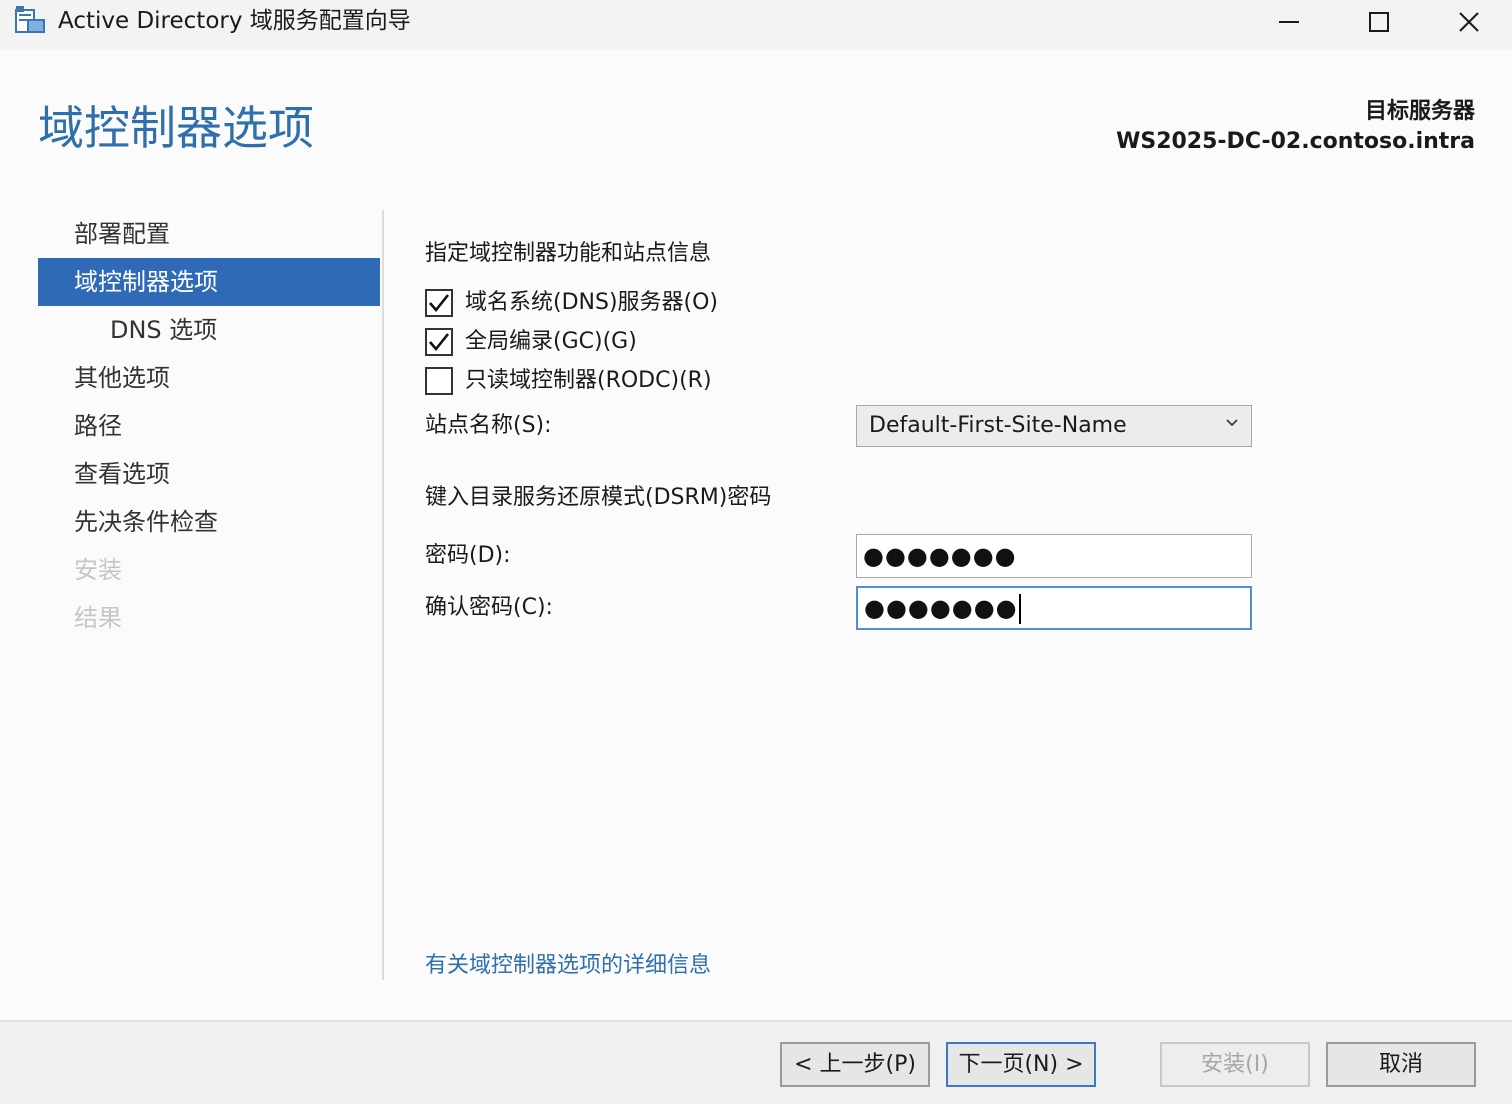 This screenshot has height=1104, width=1512. What do you see at coordinates (1019, 609) in the screenshot?
I see `text-caret` at bounding box center [1019, 609].